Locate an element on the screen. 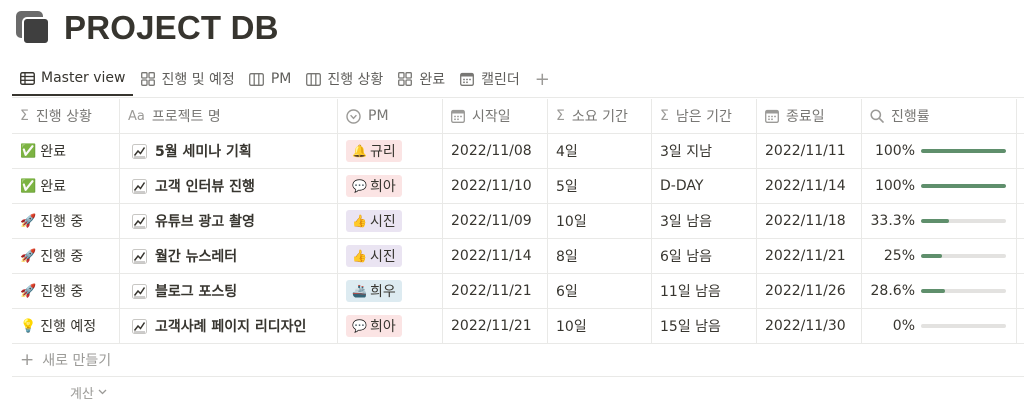  new-row-button: + 새로 만들기 is located at coordinates (518, 360).